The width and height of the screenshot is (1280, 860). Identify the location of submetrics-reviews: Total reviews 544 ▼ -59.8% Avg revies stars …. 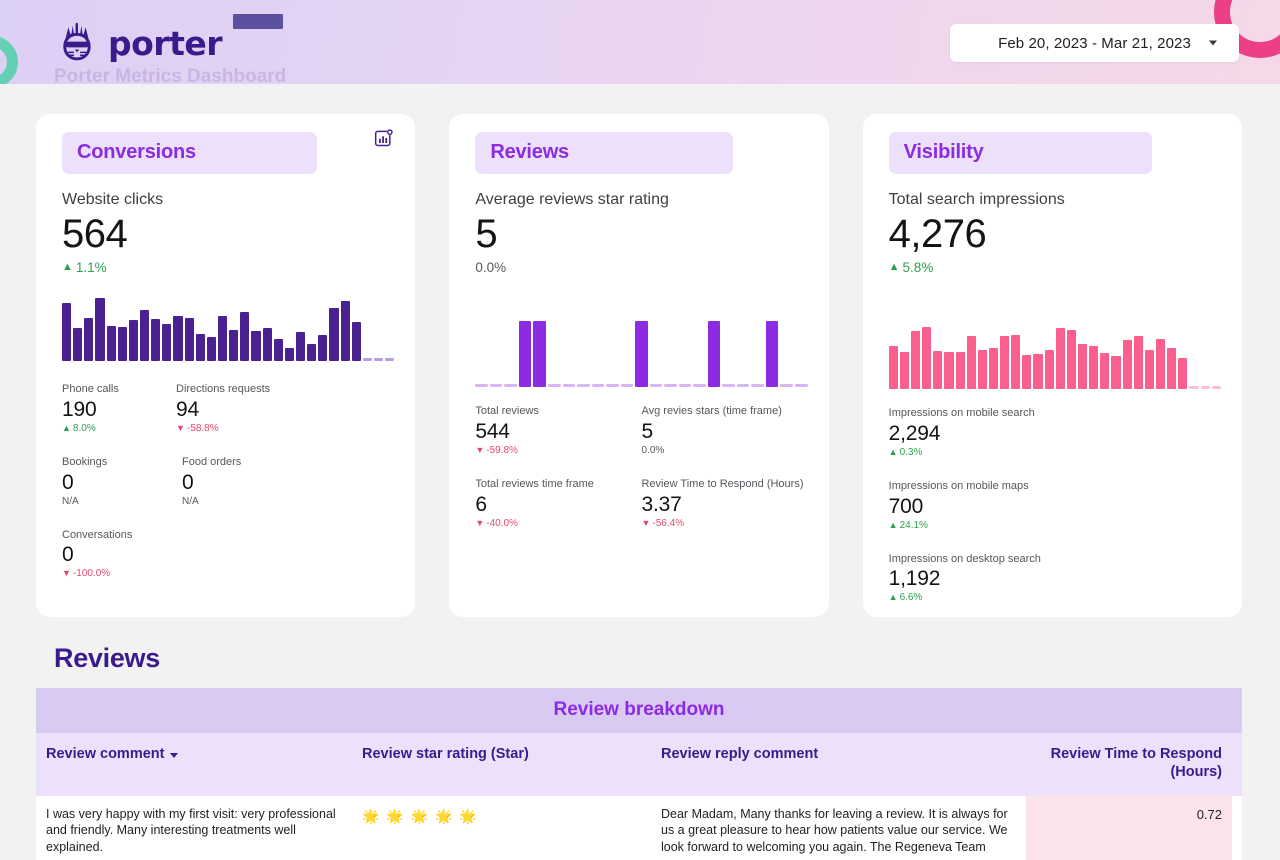
(641, 456).